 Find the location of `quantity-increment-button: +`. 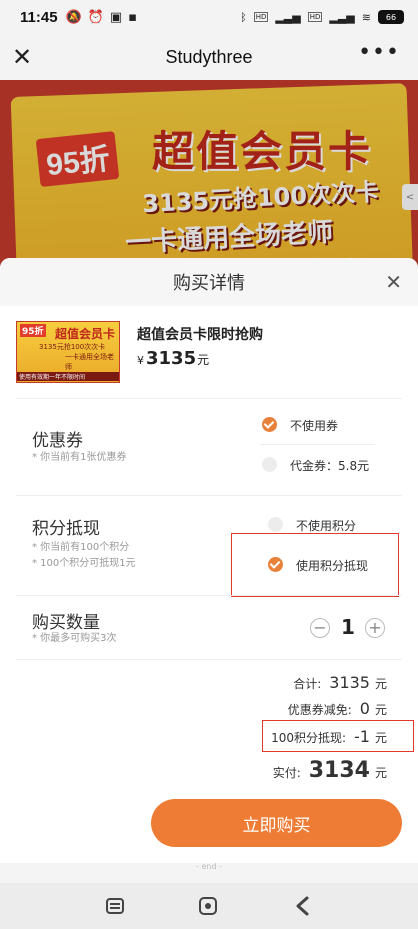

quantity-increment-button: + is located at coordinates (375, 628).